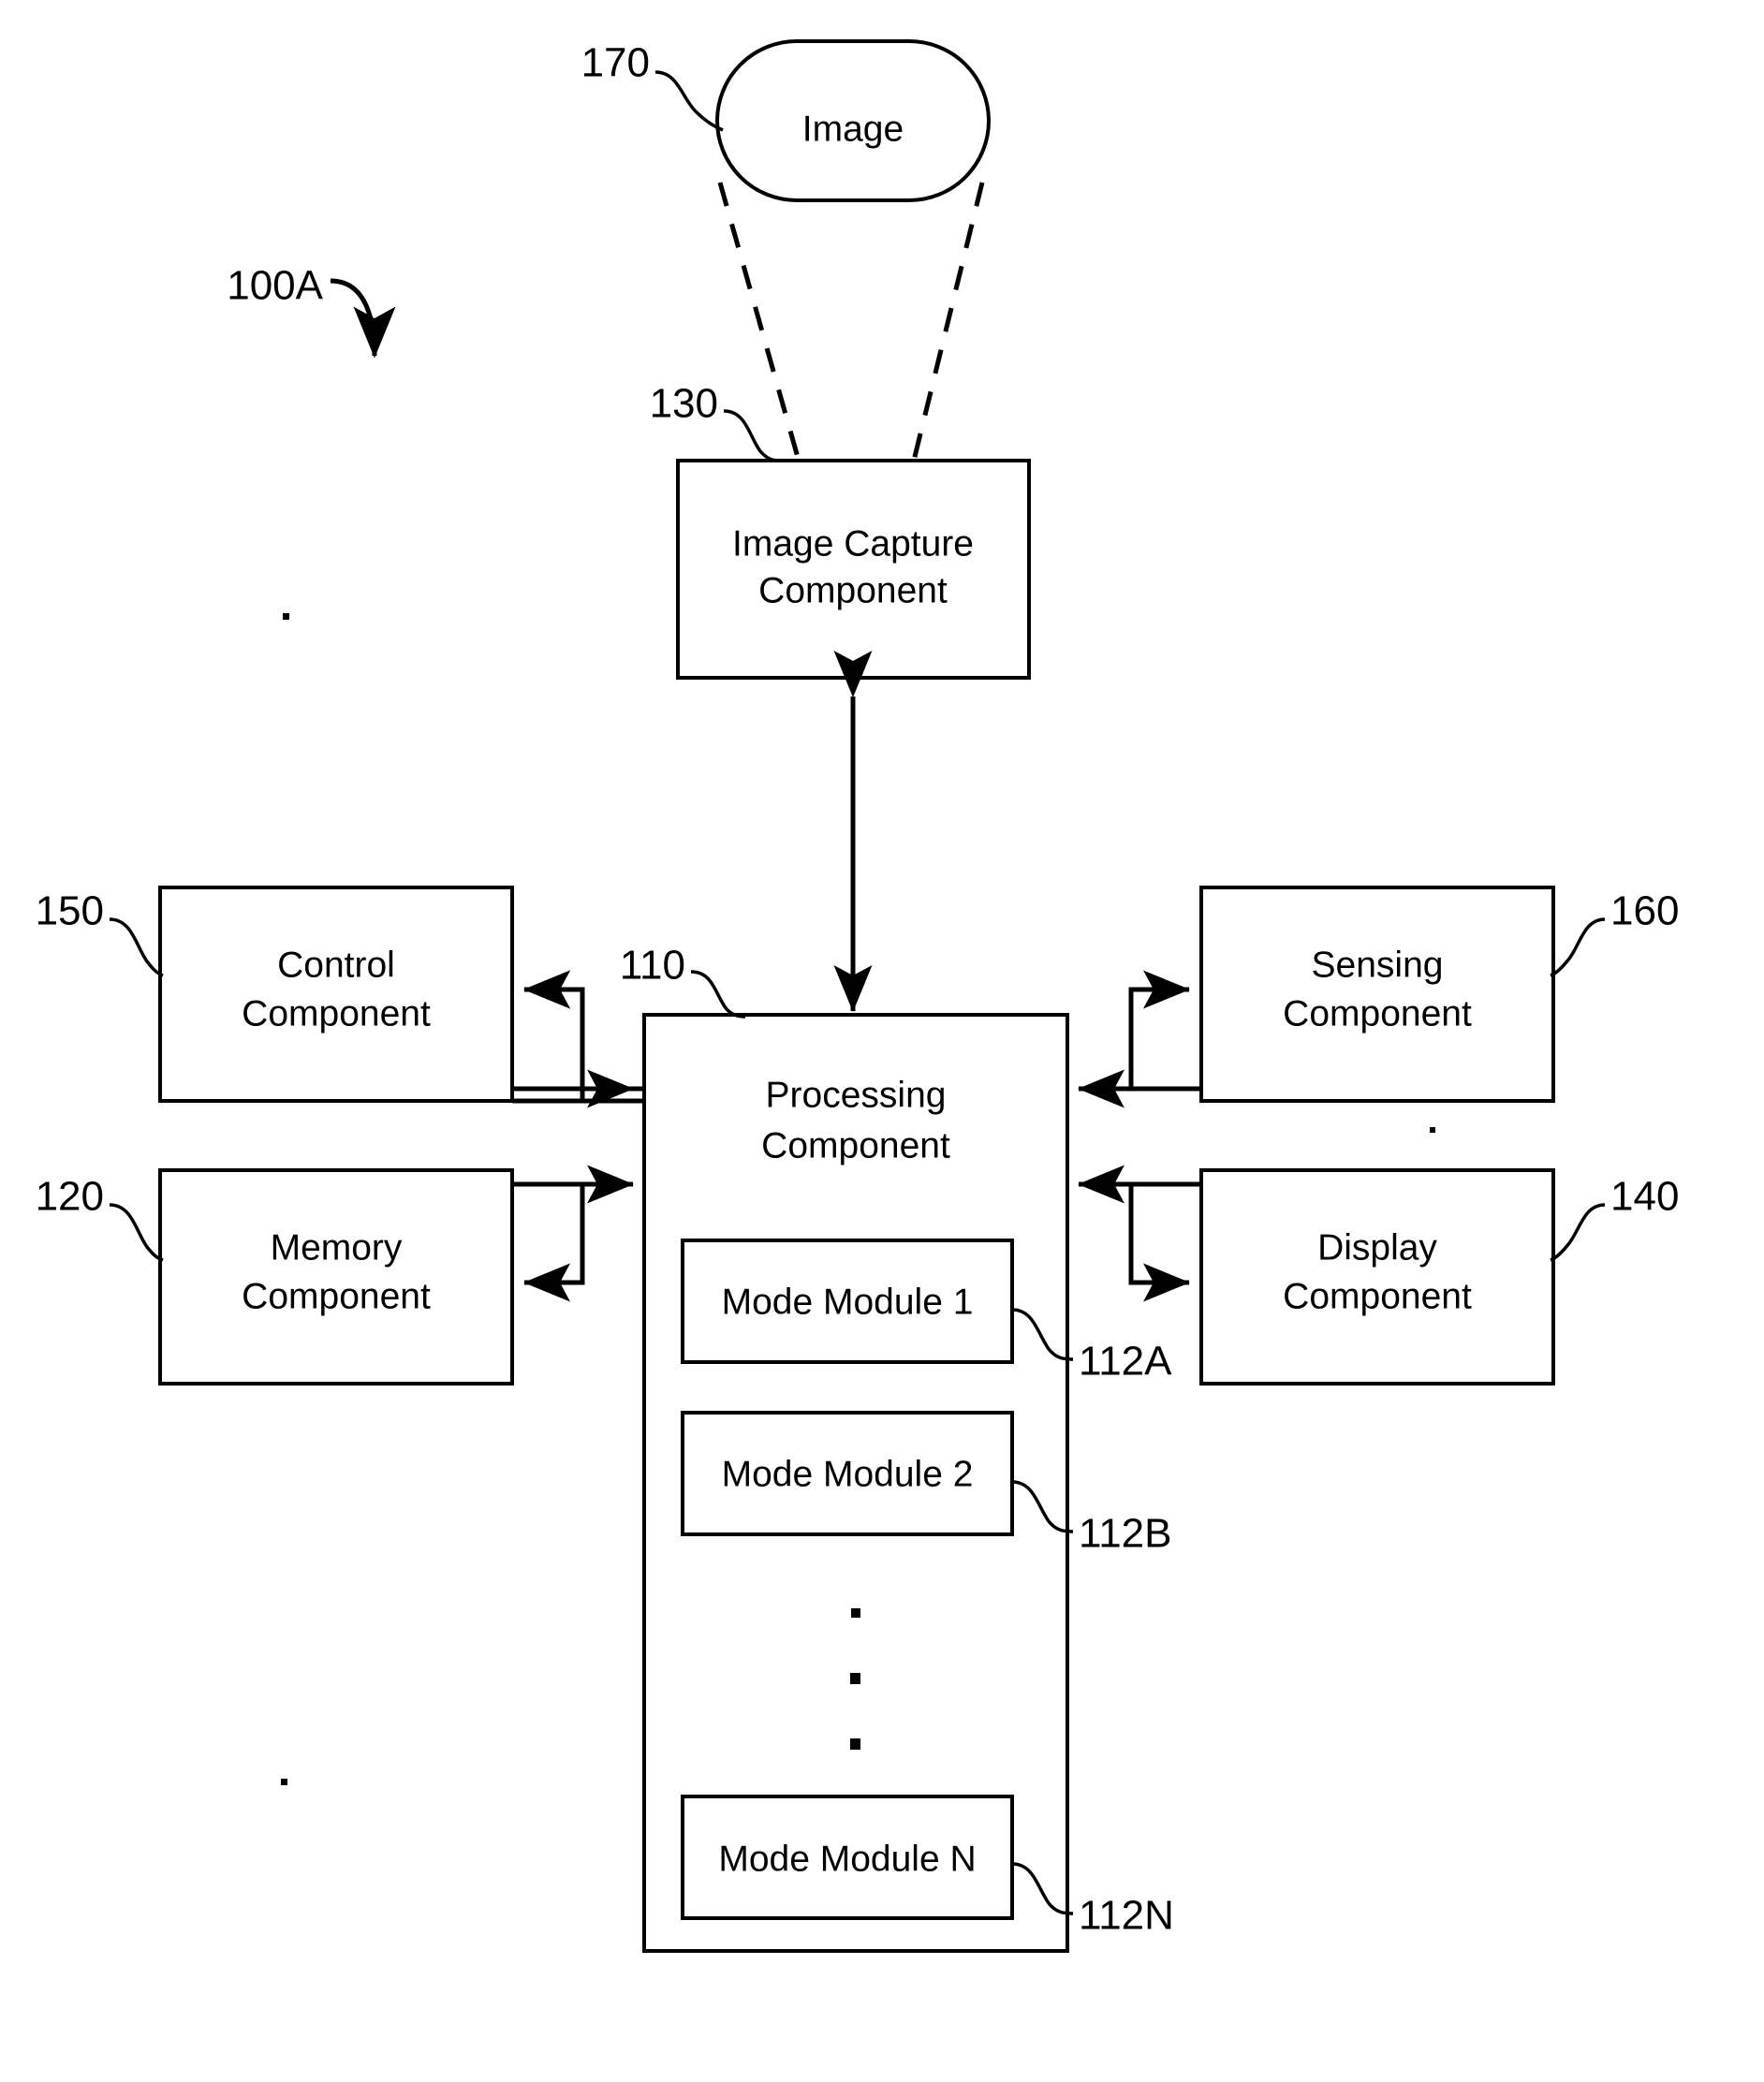  Describe the element at coordinates (336, 1296) in the screenshot. I see `memory-component-label-line2: Component` at that location.